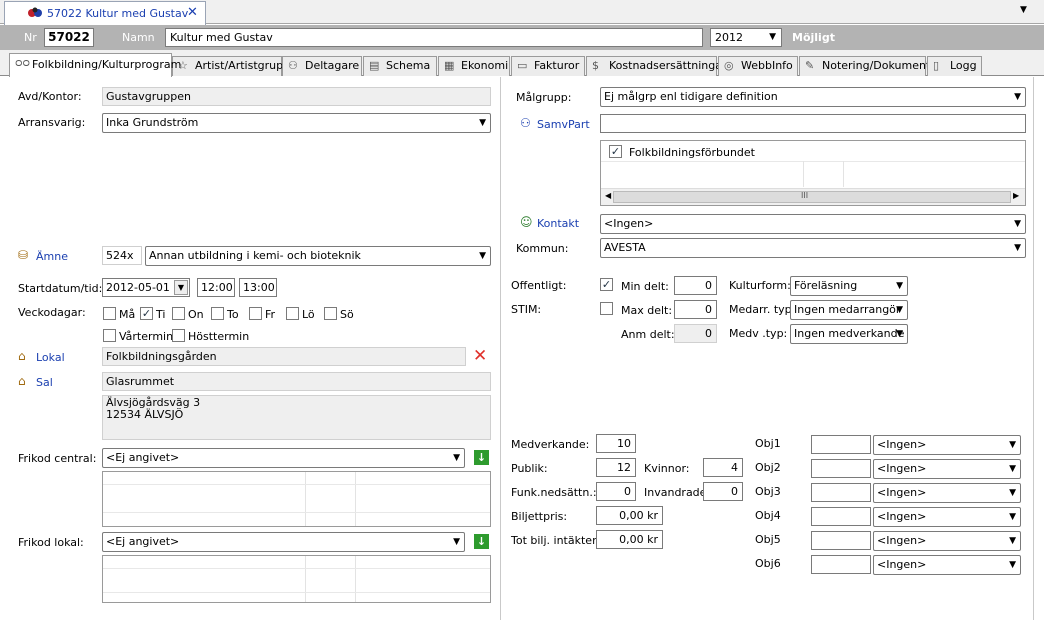 The height and width of the screenshot is (620, 1044). Describe the element at coordinates (178, 313) in the screenshot. I see `day-checkbox-on` at that location.